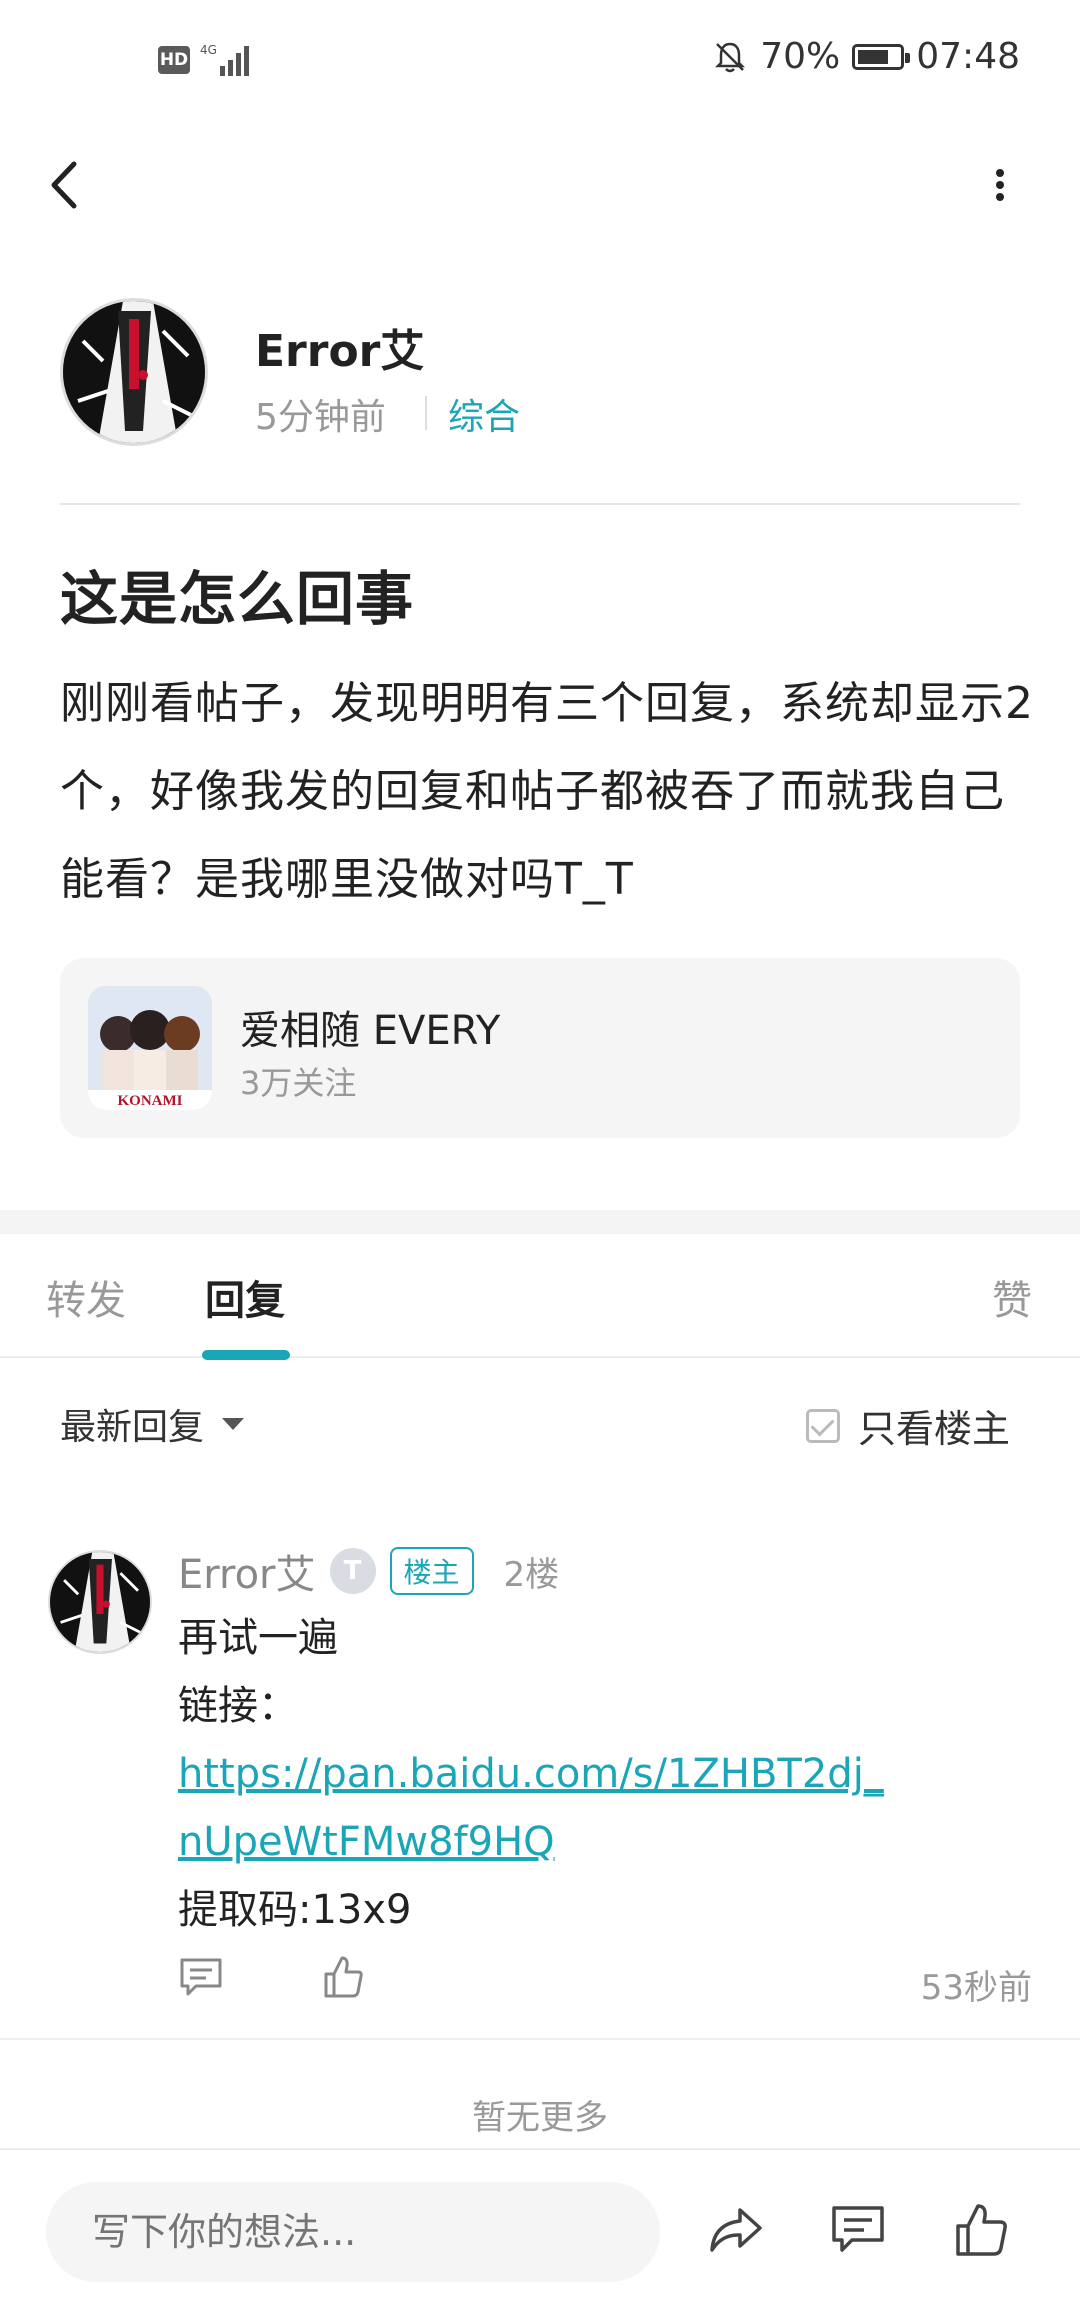 This screenshot has width=1080, height=2310. Describe the element at coordinates (976, 1988) in the screenshot. I see `reply-time: 53秒前` at that location.